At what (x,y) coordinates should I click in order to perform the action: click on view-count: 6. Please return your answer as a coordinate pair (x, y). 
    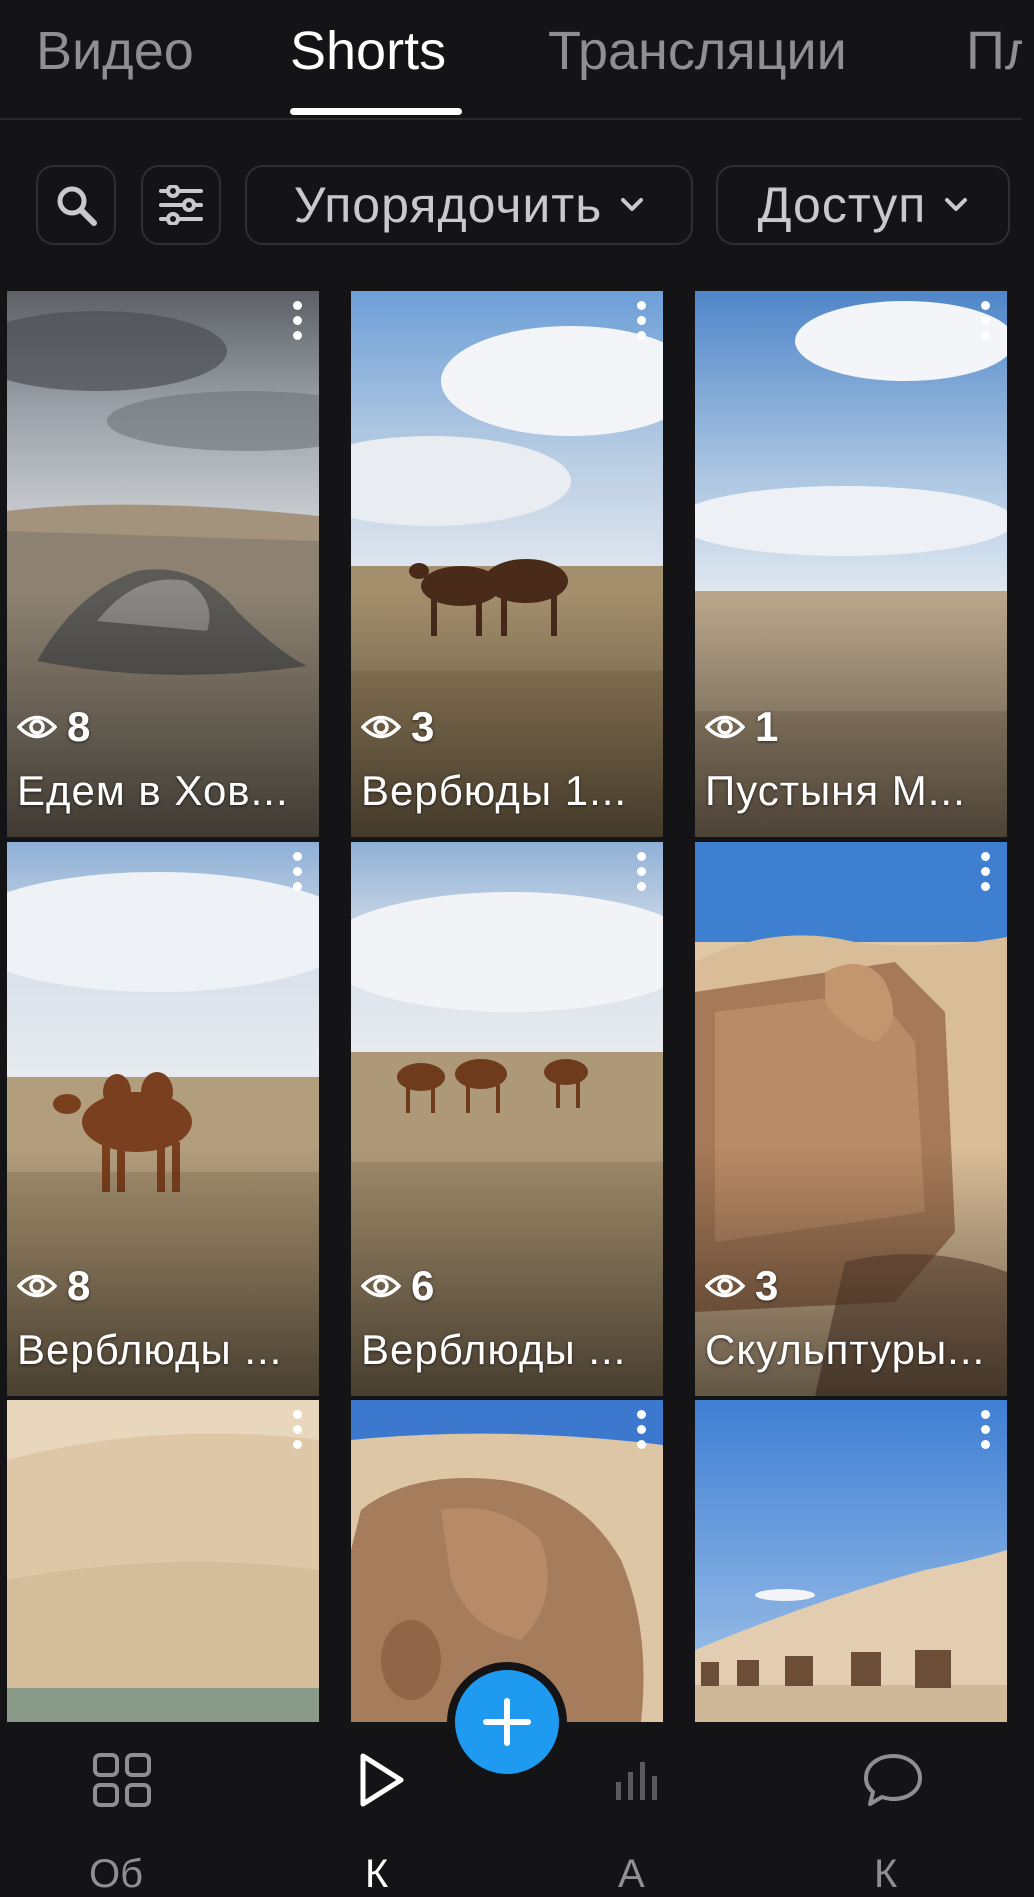
    Looking at the image, I should click on (397, 1286).